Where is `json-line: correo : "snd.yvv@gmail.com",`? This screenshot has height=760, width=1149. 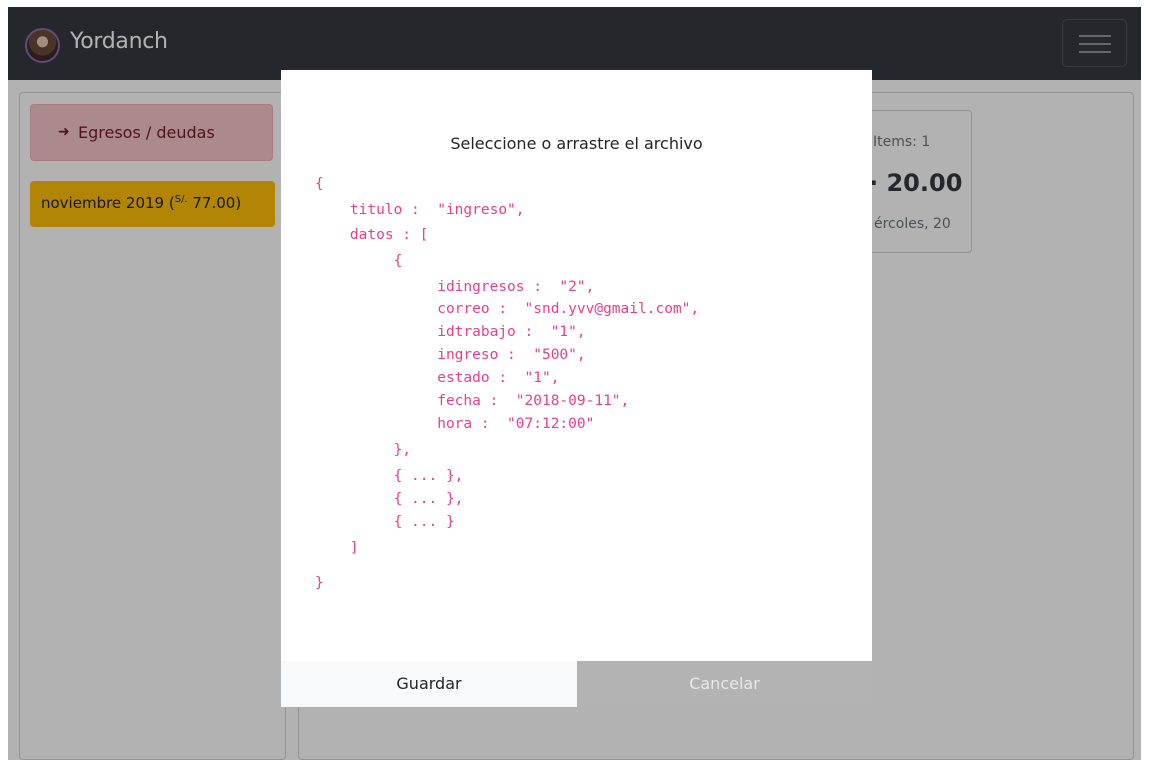
json-line: correo : "snd.yvv@gmail.com", is located at coordinates (507, 309).